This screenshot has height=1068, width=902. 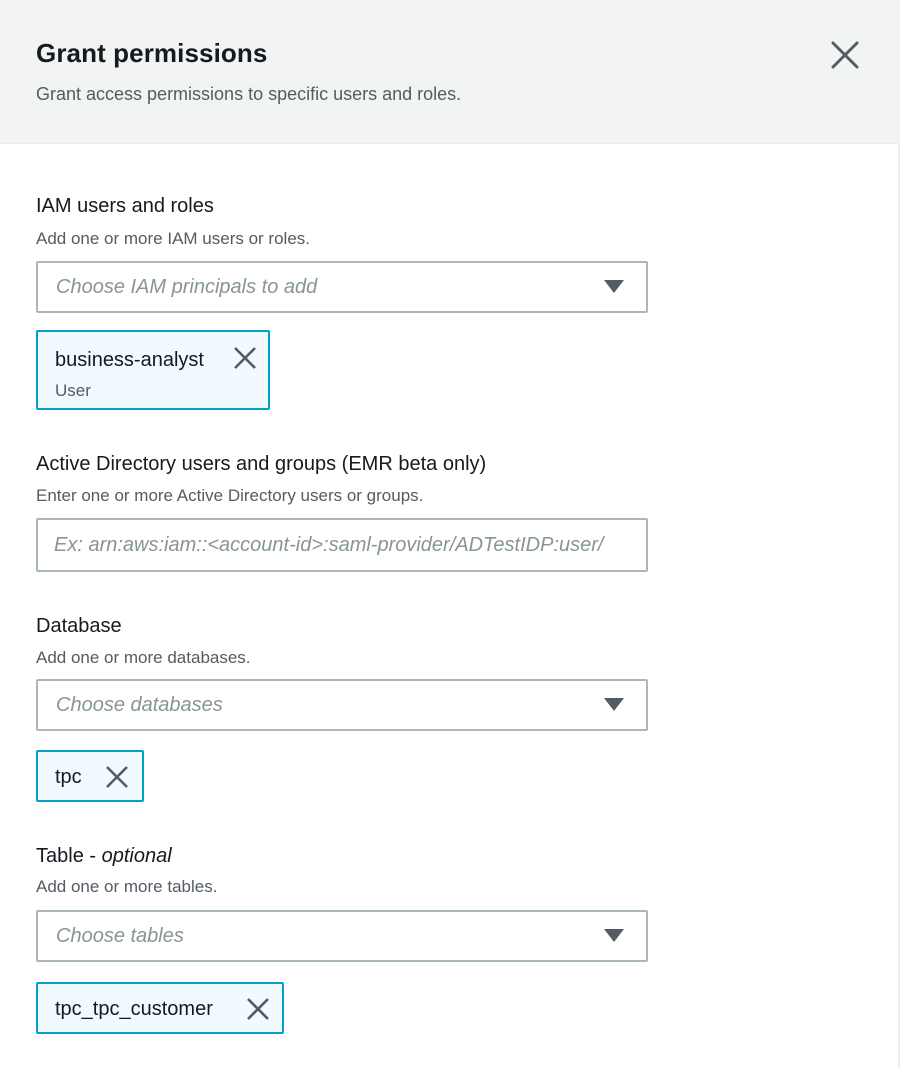 I want to click on table-token: tpc_tpc_customer, so click(x=160, y=1008).